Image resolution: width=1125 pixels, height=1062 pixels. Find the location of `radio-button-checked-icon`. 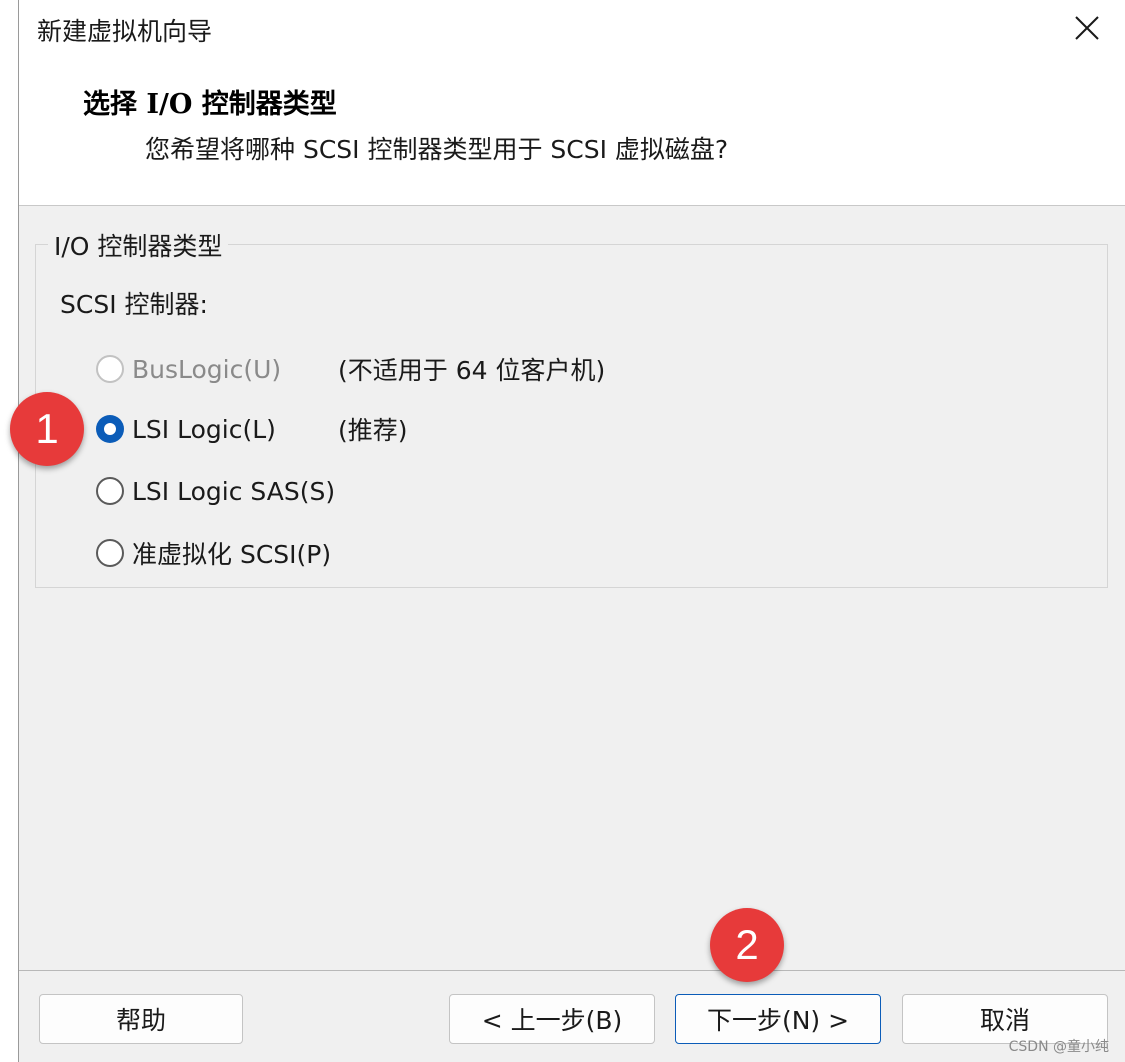

radio-button-checked-icon is located at coordinates (110, 429).